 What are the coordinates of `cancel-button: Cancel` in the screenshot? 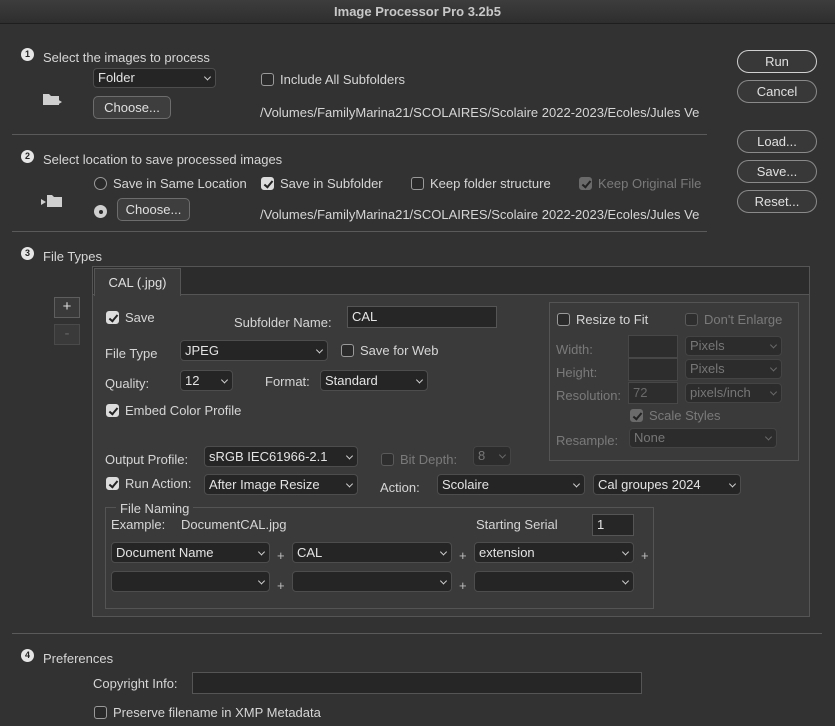 It's located at (777, 91).